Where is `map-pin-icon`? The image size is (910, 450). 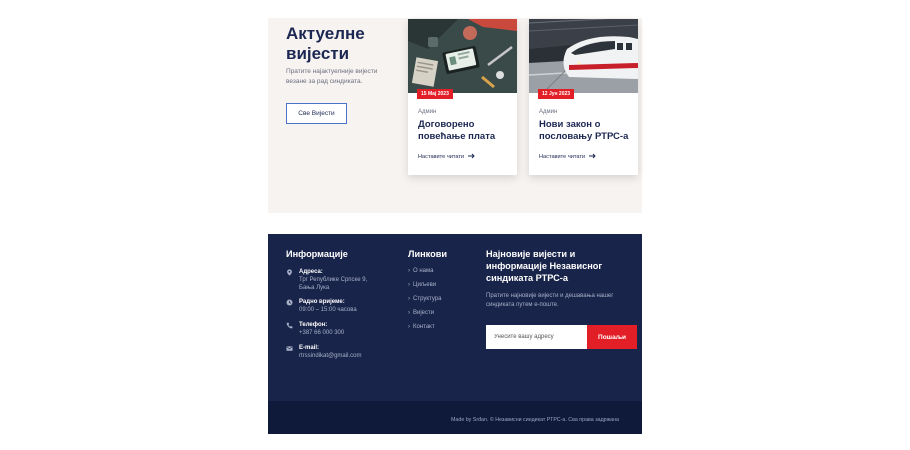 map-pin-icon is located at coordinates (289, 272).